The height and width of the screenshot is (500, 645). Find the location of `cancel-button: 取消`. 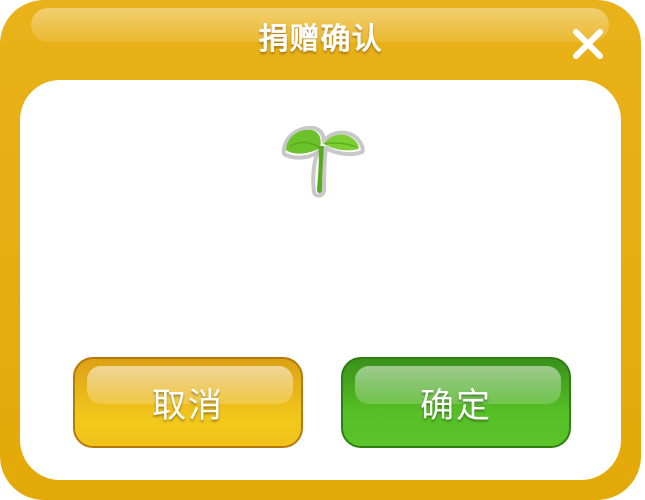

cancel-button: 取消 is located at coordinates (188, 402).